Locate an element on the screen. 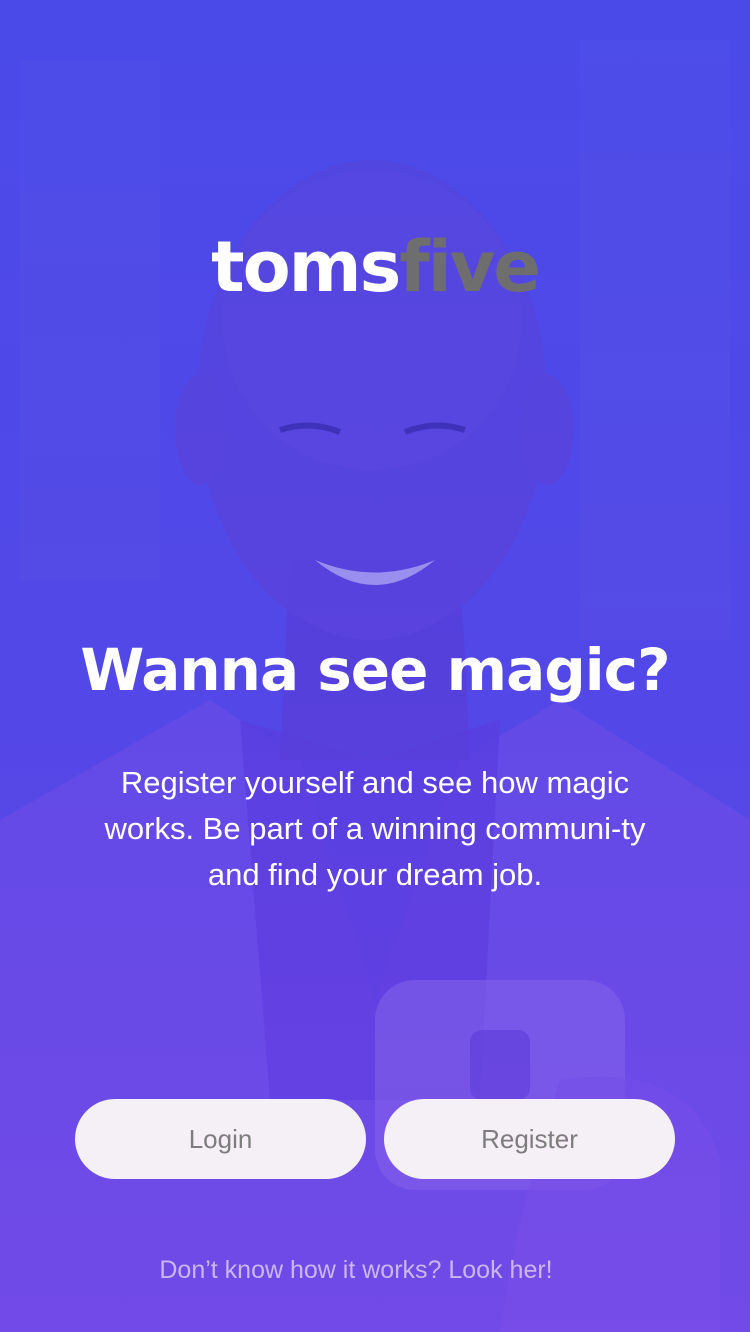  how-it-works-link: Don’t know how it works? Look her! is located at coordinates (356, 1270).